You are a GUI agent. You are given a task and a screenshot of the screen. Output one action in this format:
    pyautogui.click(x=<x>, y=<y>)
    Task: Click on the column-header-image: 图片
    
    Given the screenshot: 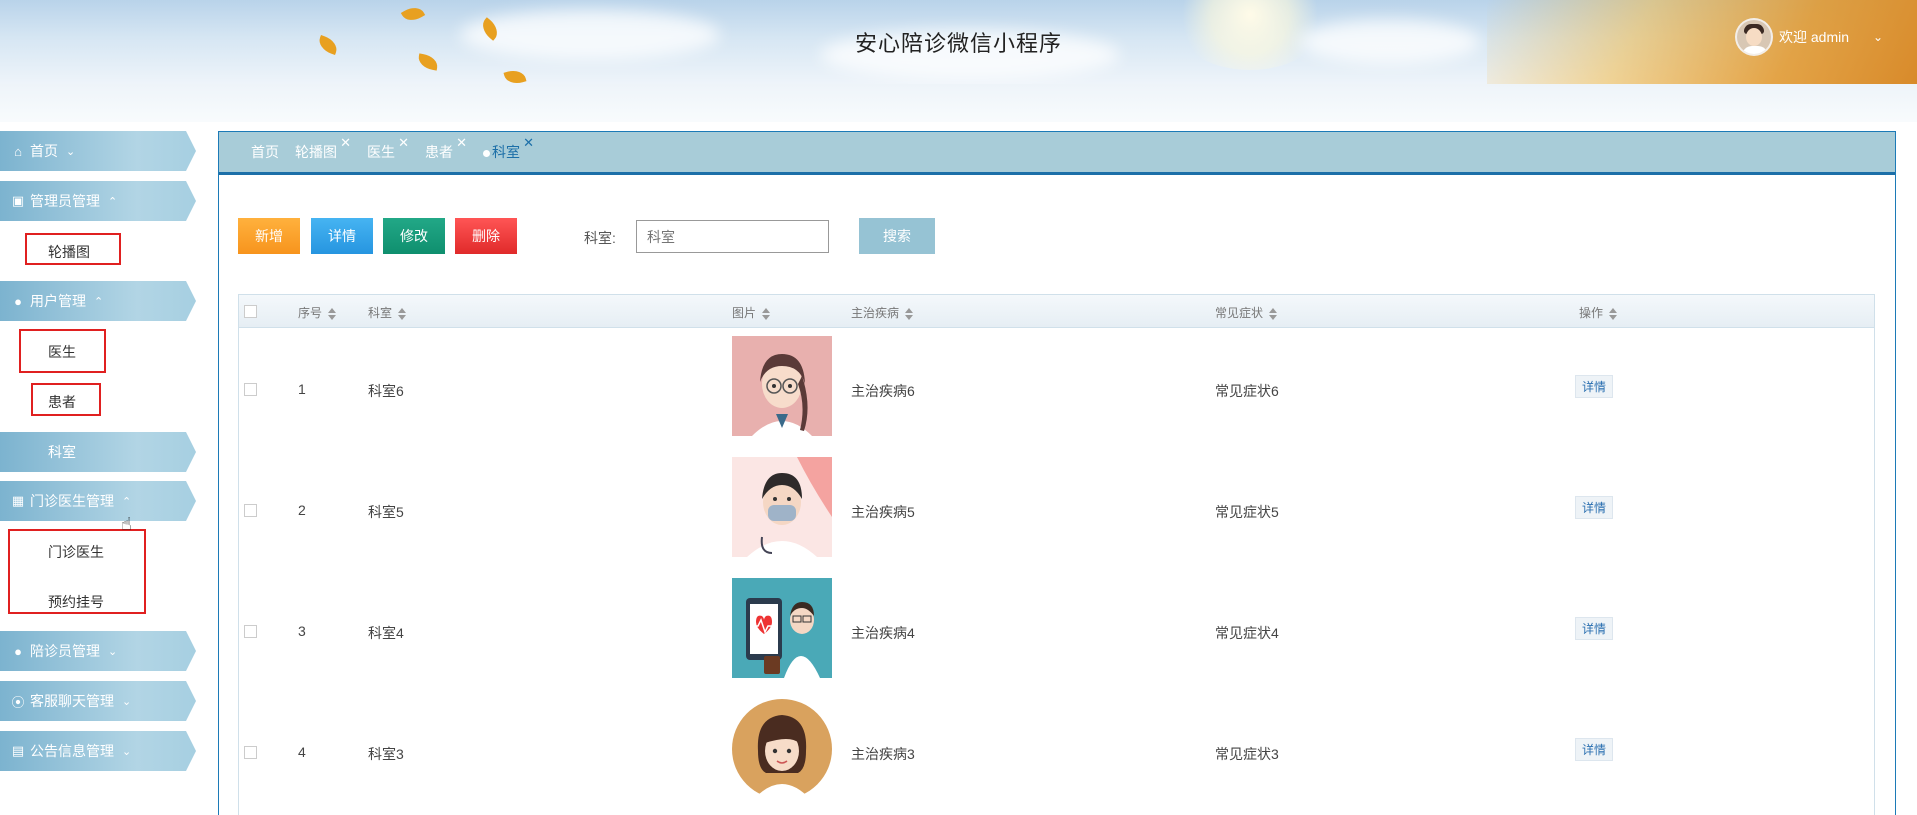 What is the action you would take?
    pyautogui.click(x=751, y=312)
    